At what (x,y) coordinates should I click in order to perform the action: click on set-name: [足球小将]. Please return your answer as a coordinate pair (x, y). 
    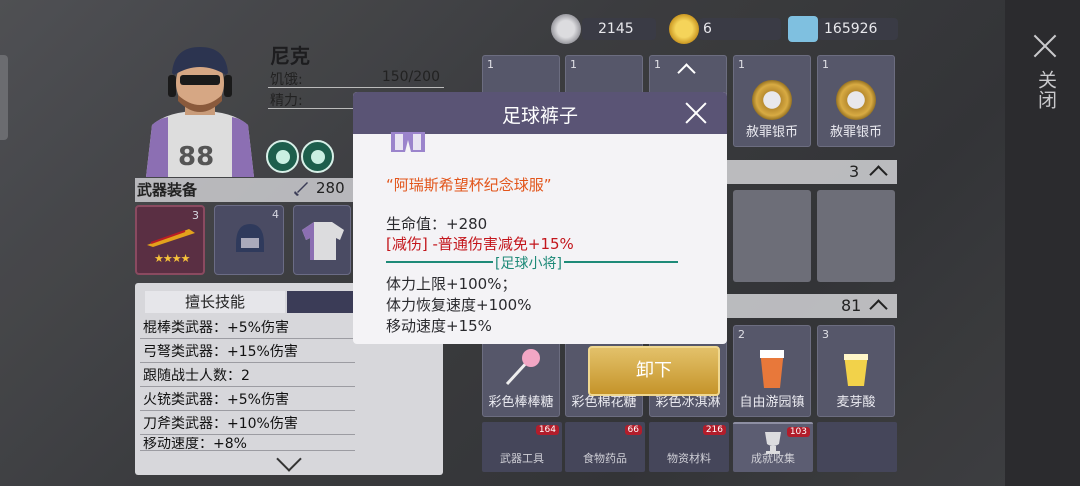
    Looking at the image, I should click on (528, 263).